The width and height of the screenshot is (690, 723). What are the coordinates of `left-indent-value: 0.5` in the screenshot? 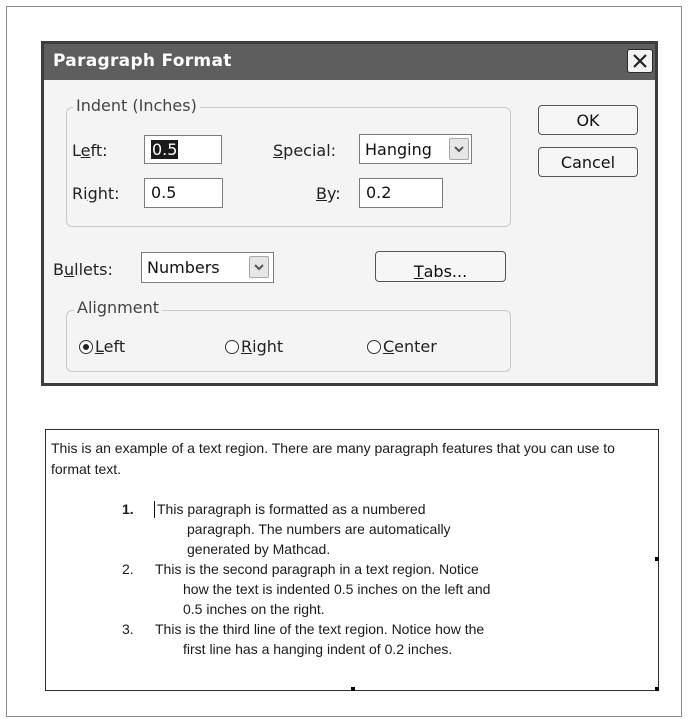 It's located at (165, 149).